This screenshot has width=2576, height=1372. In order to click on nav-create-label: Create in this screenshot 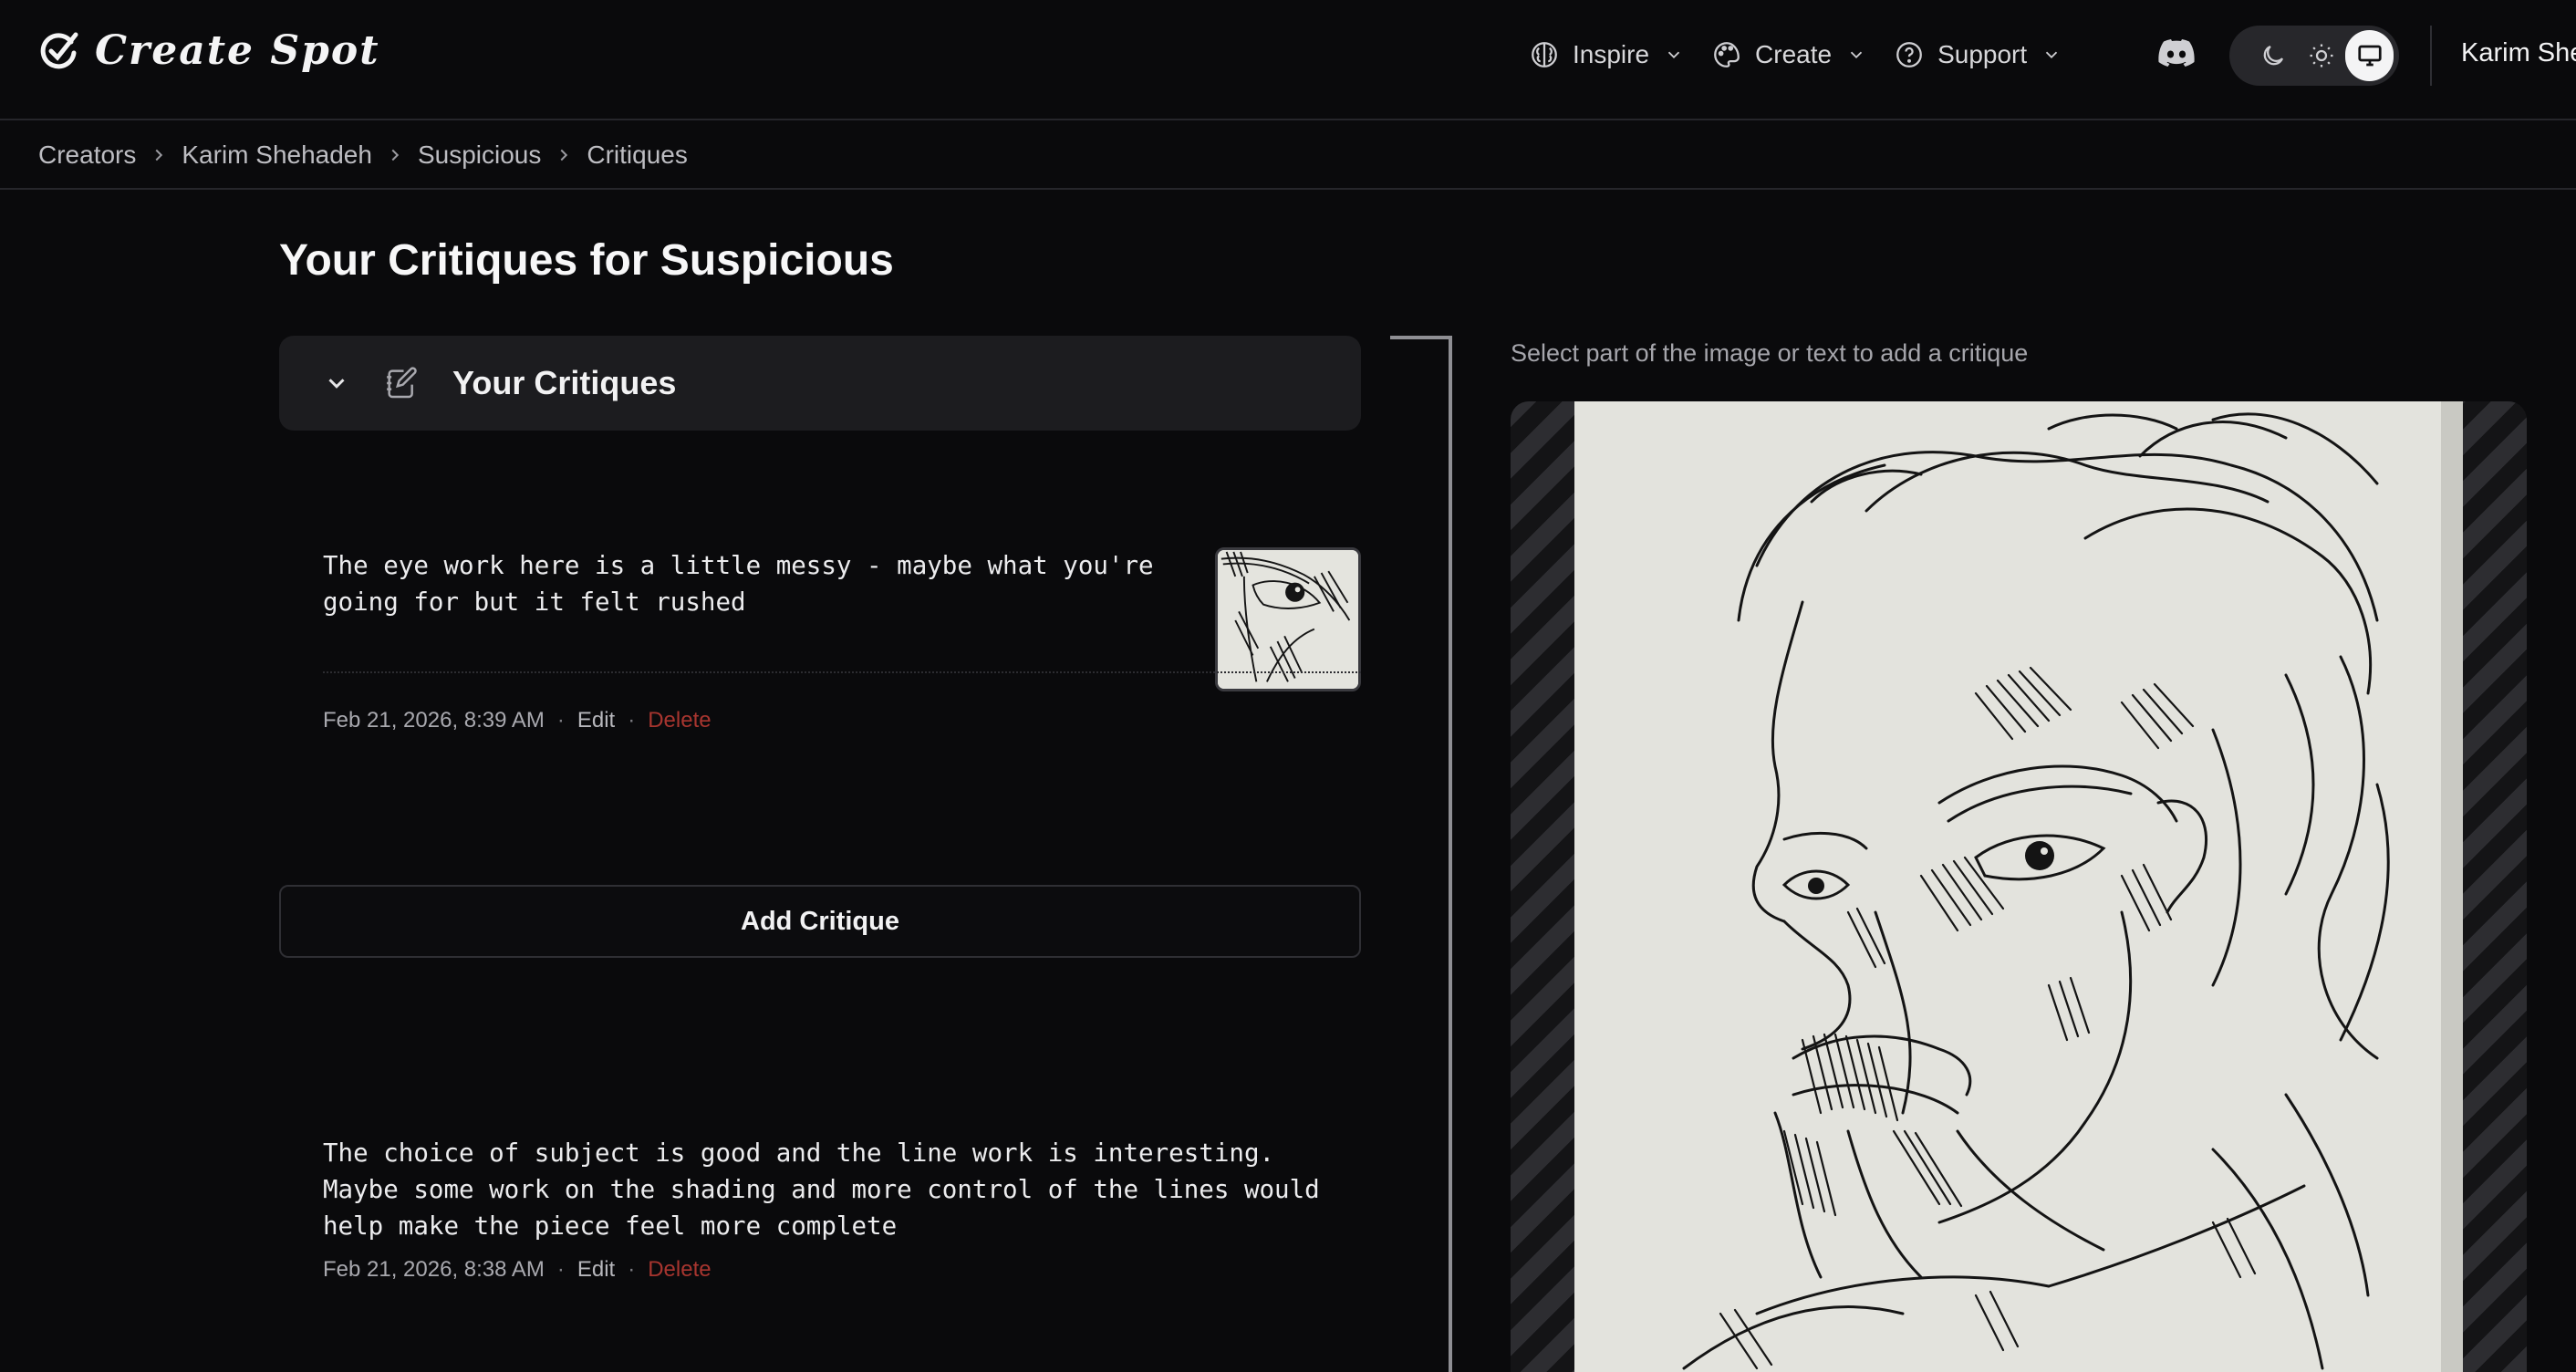, I will do `click(1794, 54)`.